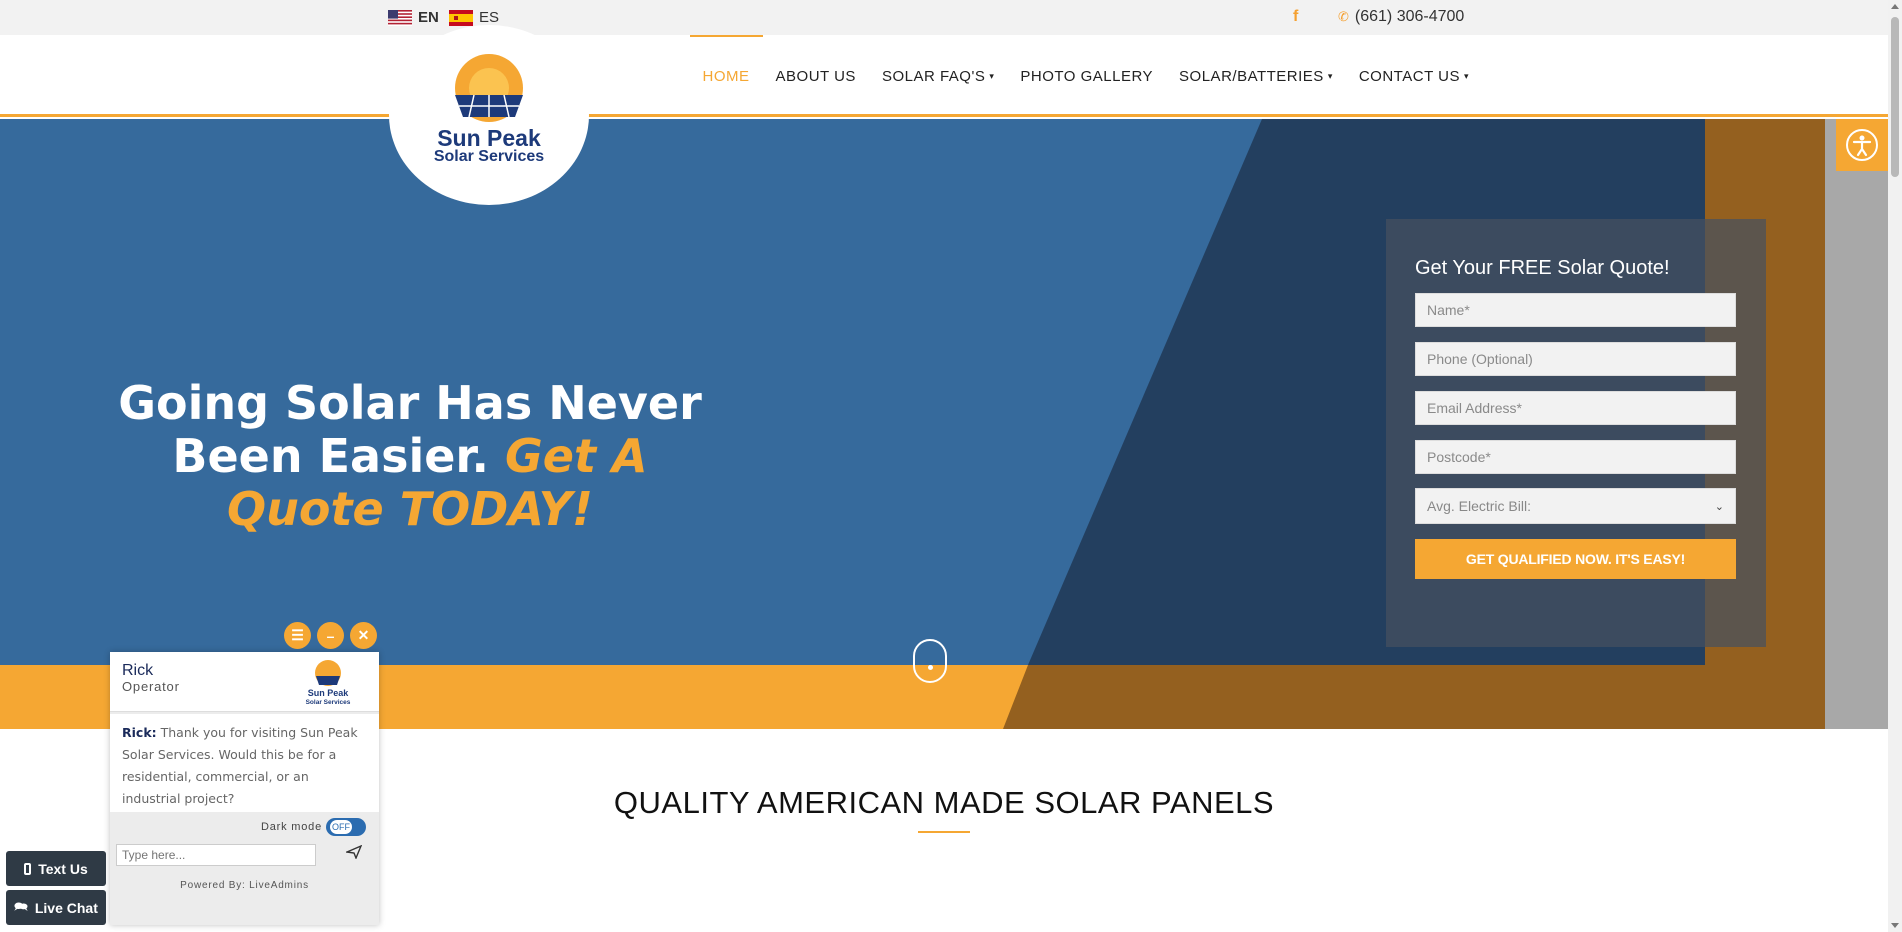 This screenshot has width=1902, height=932. I want to click on message-author: Rick:, so click(139, 732).